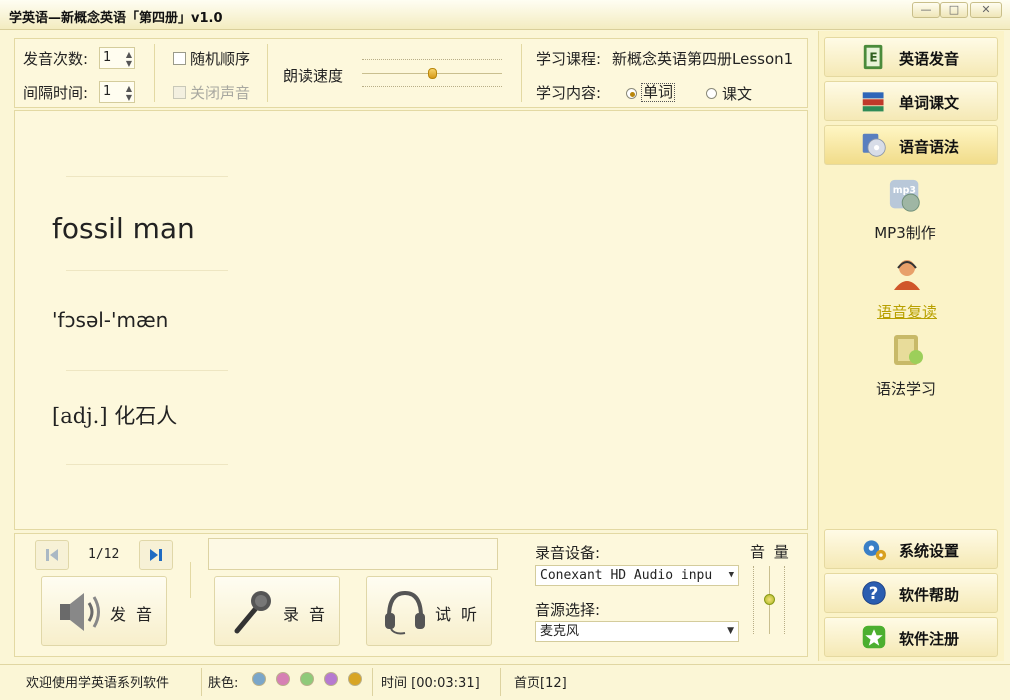 Image resolution: width=1010 pixels, height=700 pixels. What do you see at coordinates (110, 320) in the screenshot?
I see `phonetic-text: 'fɔsəl-'mæn` at bounding box center [110, 320].